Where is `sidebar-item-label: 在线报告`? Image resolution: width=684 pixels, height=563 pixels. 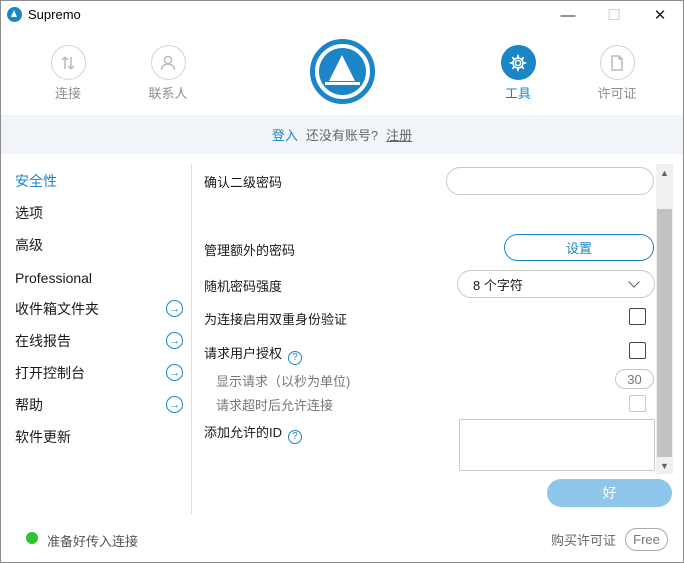 sidebar-item-label: 在线报告 is located at coordinates (43, 341).